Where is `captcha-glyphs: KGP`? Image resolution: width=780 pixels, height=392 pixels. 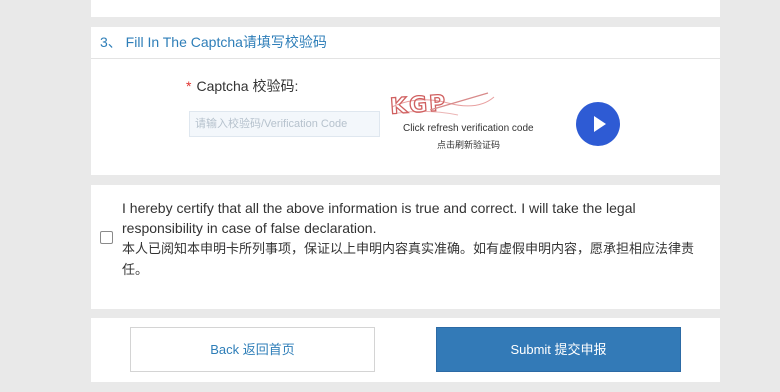 captcha-glyphs: KGP is located at coordinates (418, 105).